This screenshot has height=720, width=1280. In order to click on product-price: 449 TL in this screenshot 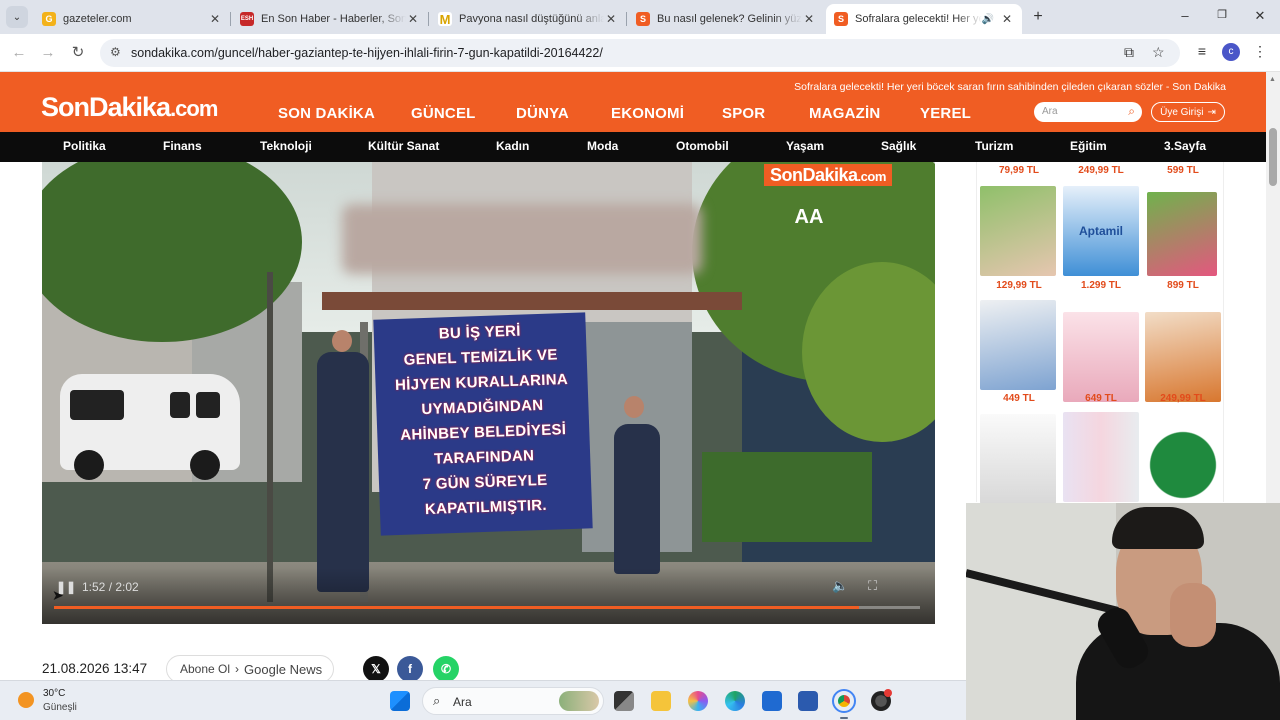, I will do `click(1019, 398)`.